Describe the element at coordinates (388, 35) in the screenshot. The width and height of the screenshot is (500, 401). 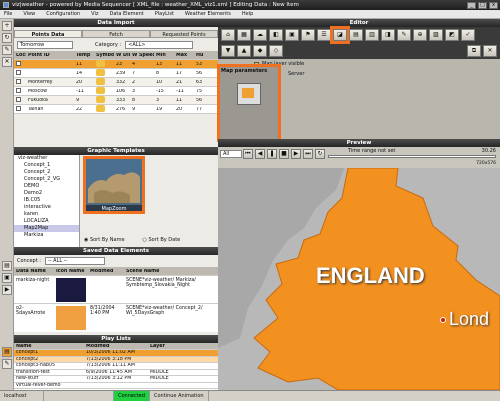
I see `toolbar-tool-icon: ◨` at that location.